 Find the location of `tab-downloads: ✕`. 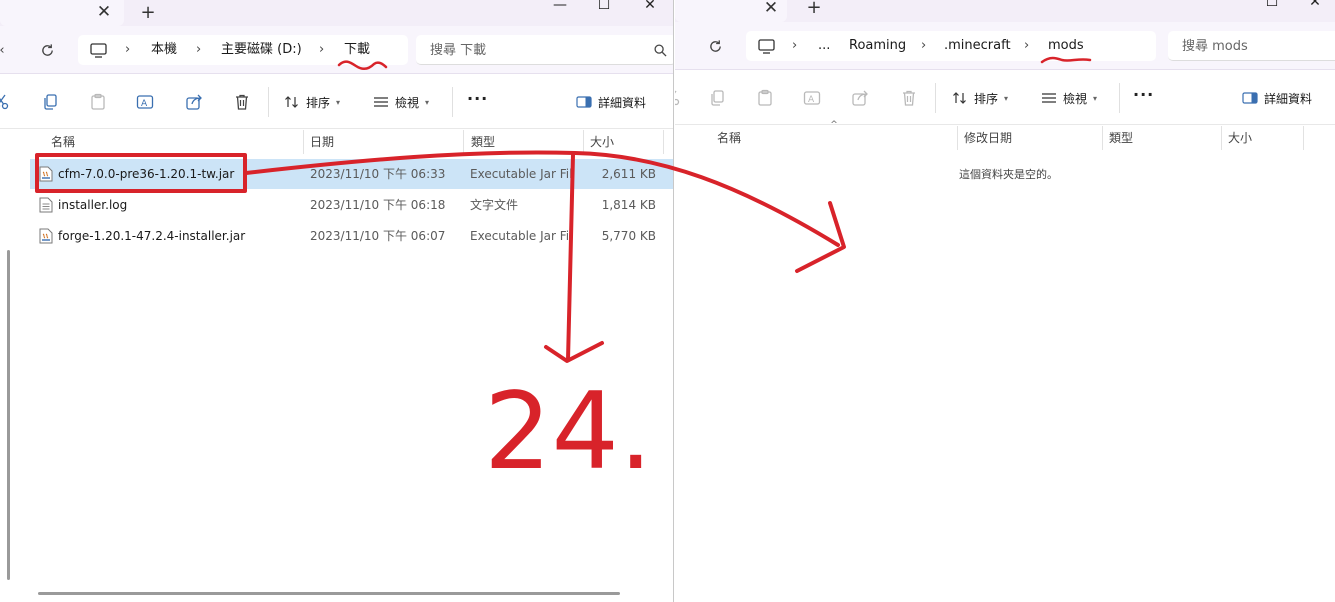

tab-downloads: ✕ is located at coordinates (62, 13).